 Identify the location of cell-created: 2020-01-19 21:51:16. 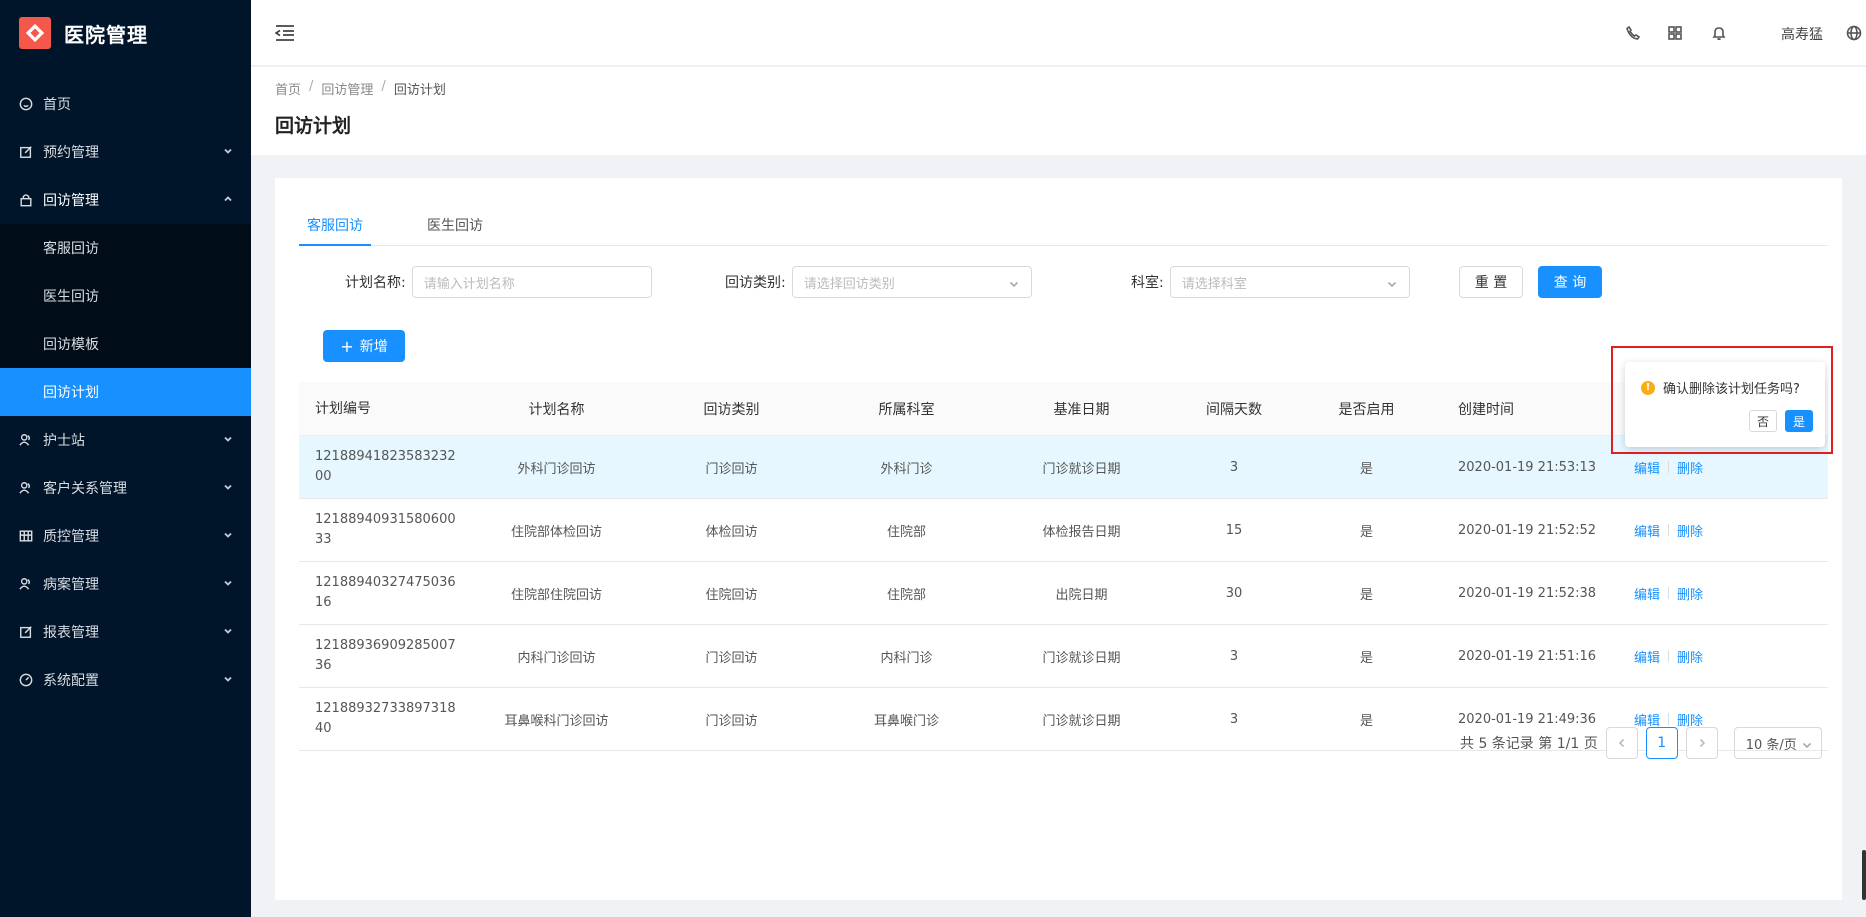
(1527, 656).